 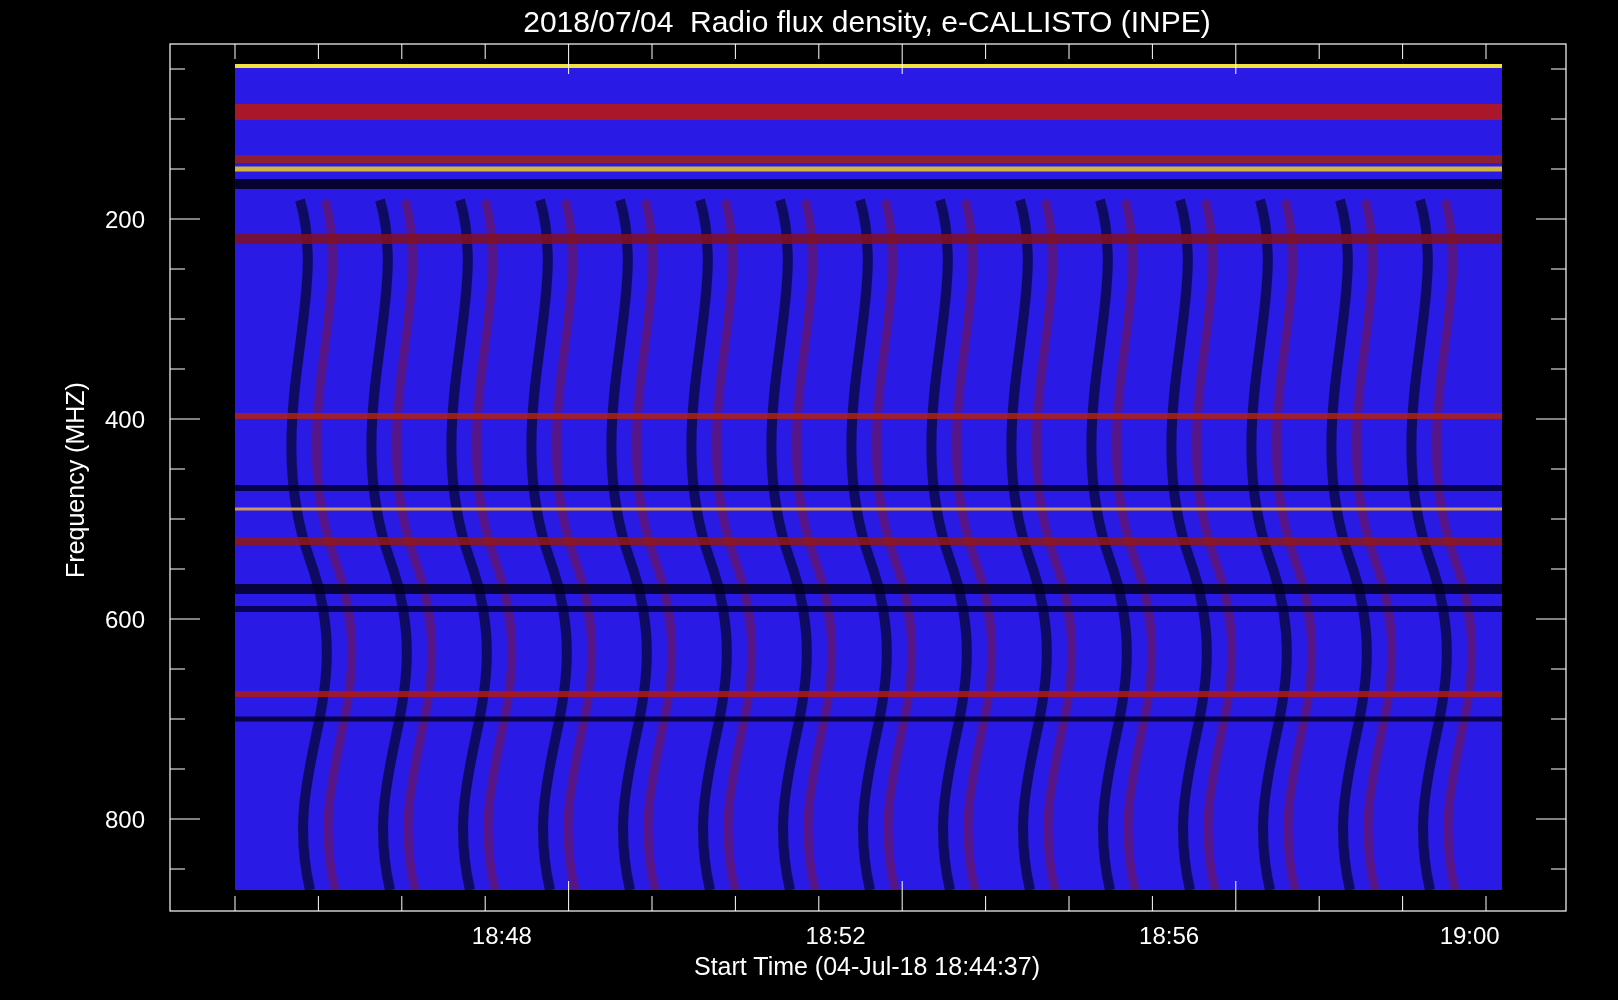 I want to click on x-tick-label: 18:56, so click(x=1169, y=935).